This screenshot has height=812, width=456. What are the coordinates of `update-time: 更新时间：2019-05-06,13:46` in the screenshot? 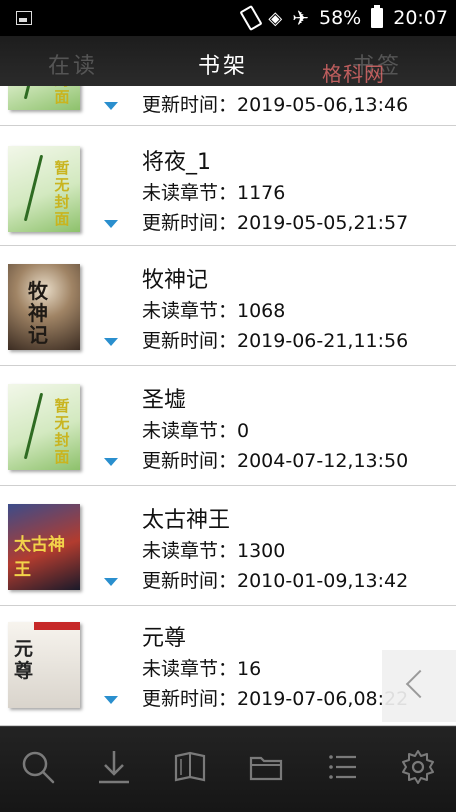 It's located at (275, 105).